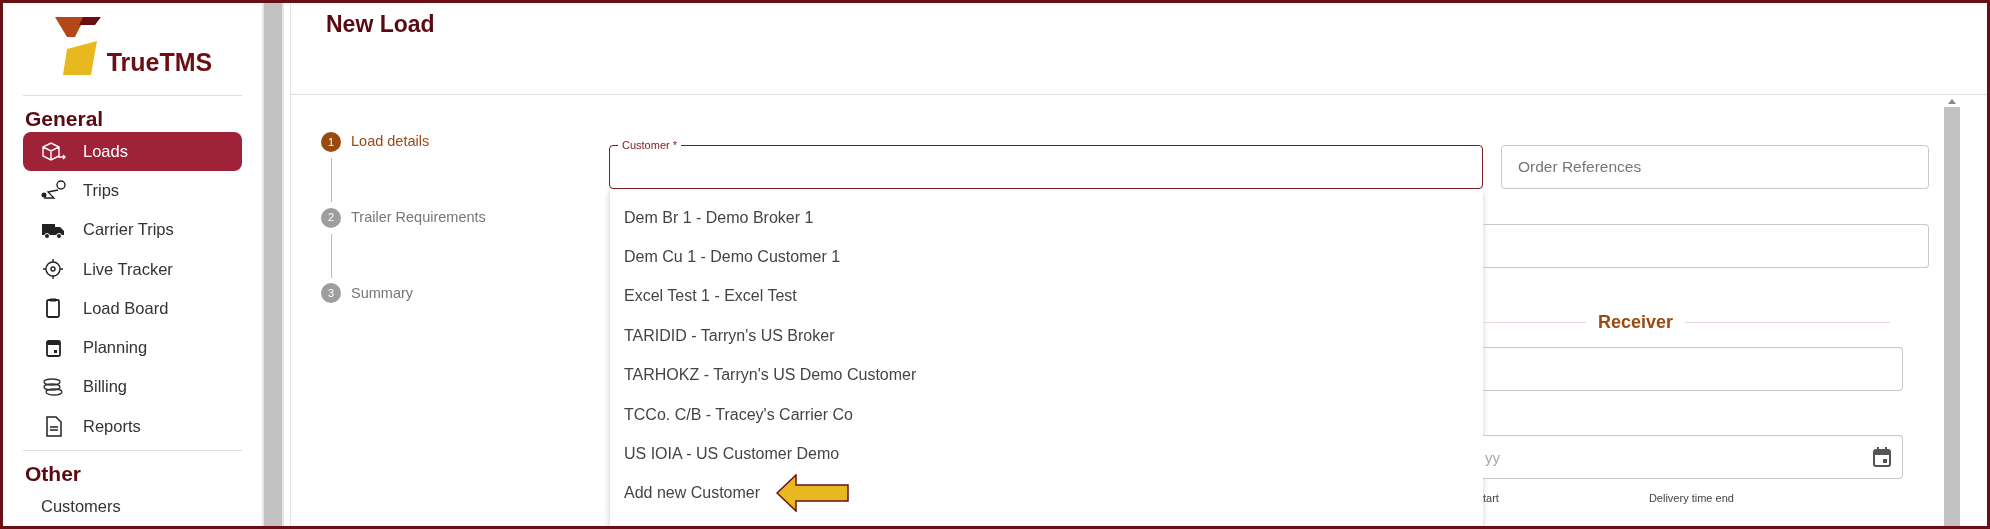 This screenshot has height=529, width=1990. Describe the element at coordinates (732, 257) in the screenshot. I see `customer-option: Dem Cu 1 - Demo Customer 1` at that location.